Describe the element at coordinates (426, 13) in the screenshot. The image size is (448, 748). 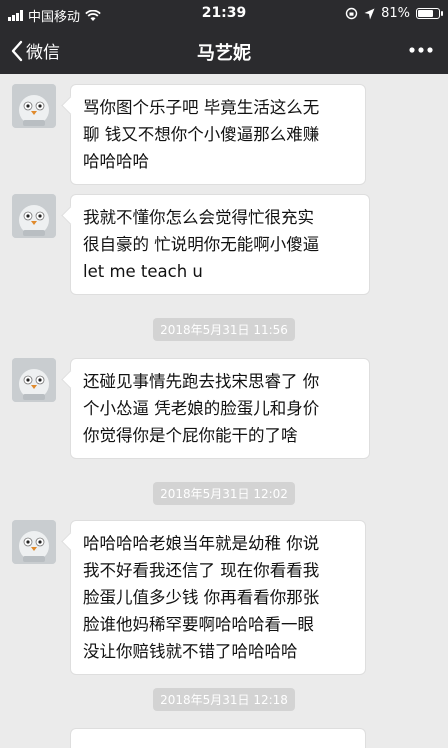
I see `battery-level` at that location.